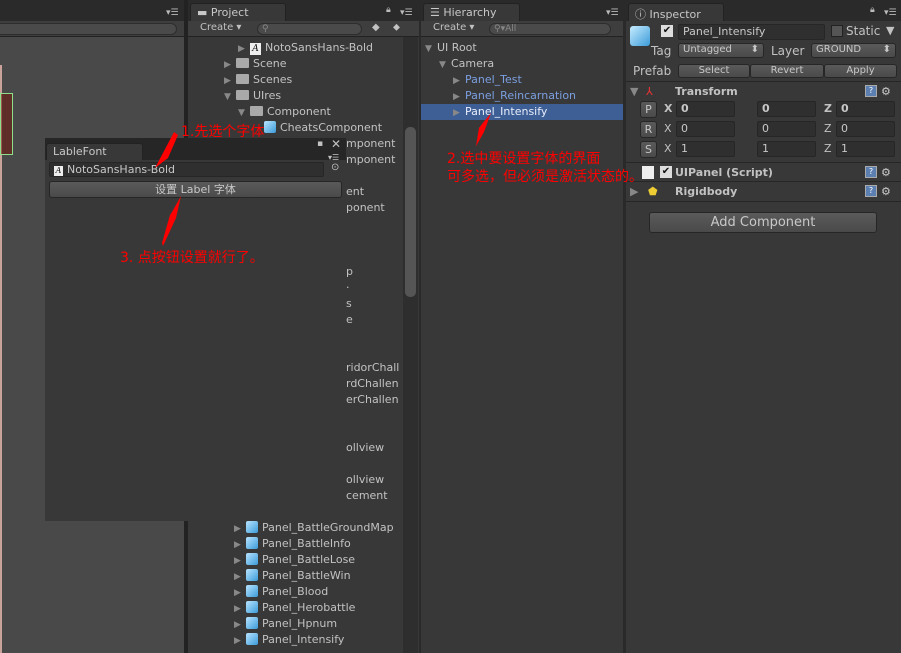  Describe the element at coordinates (524, 159) in the screenshot. I see `annotation-step2-line1: 2.选中要设置字体的界面` at that location.